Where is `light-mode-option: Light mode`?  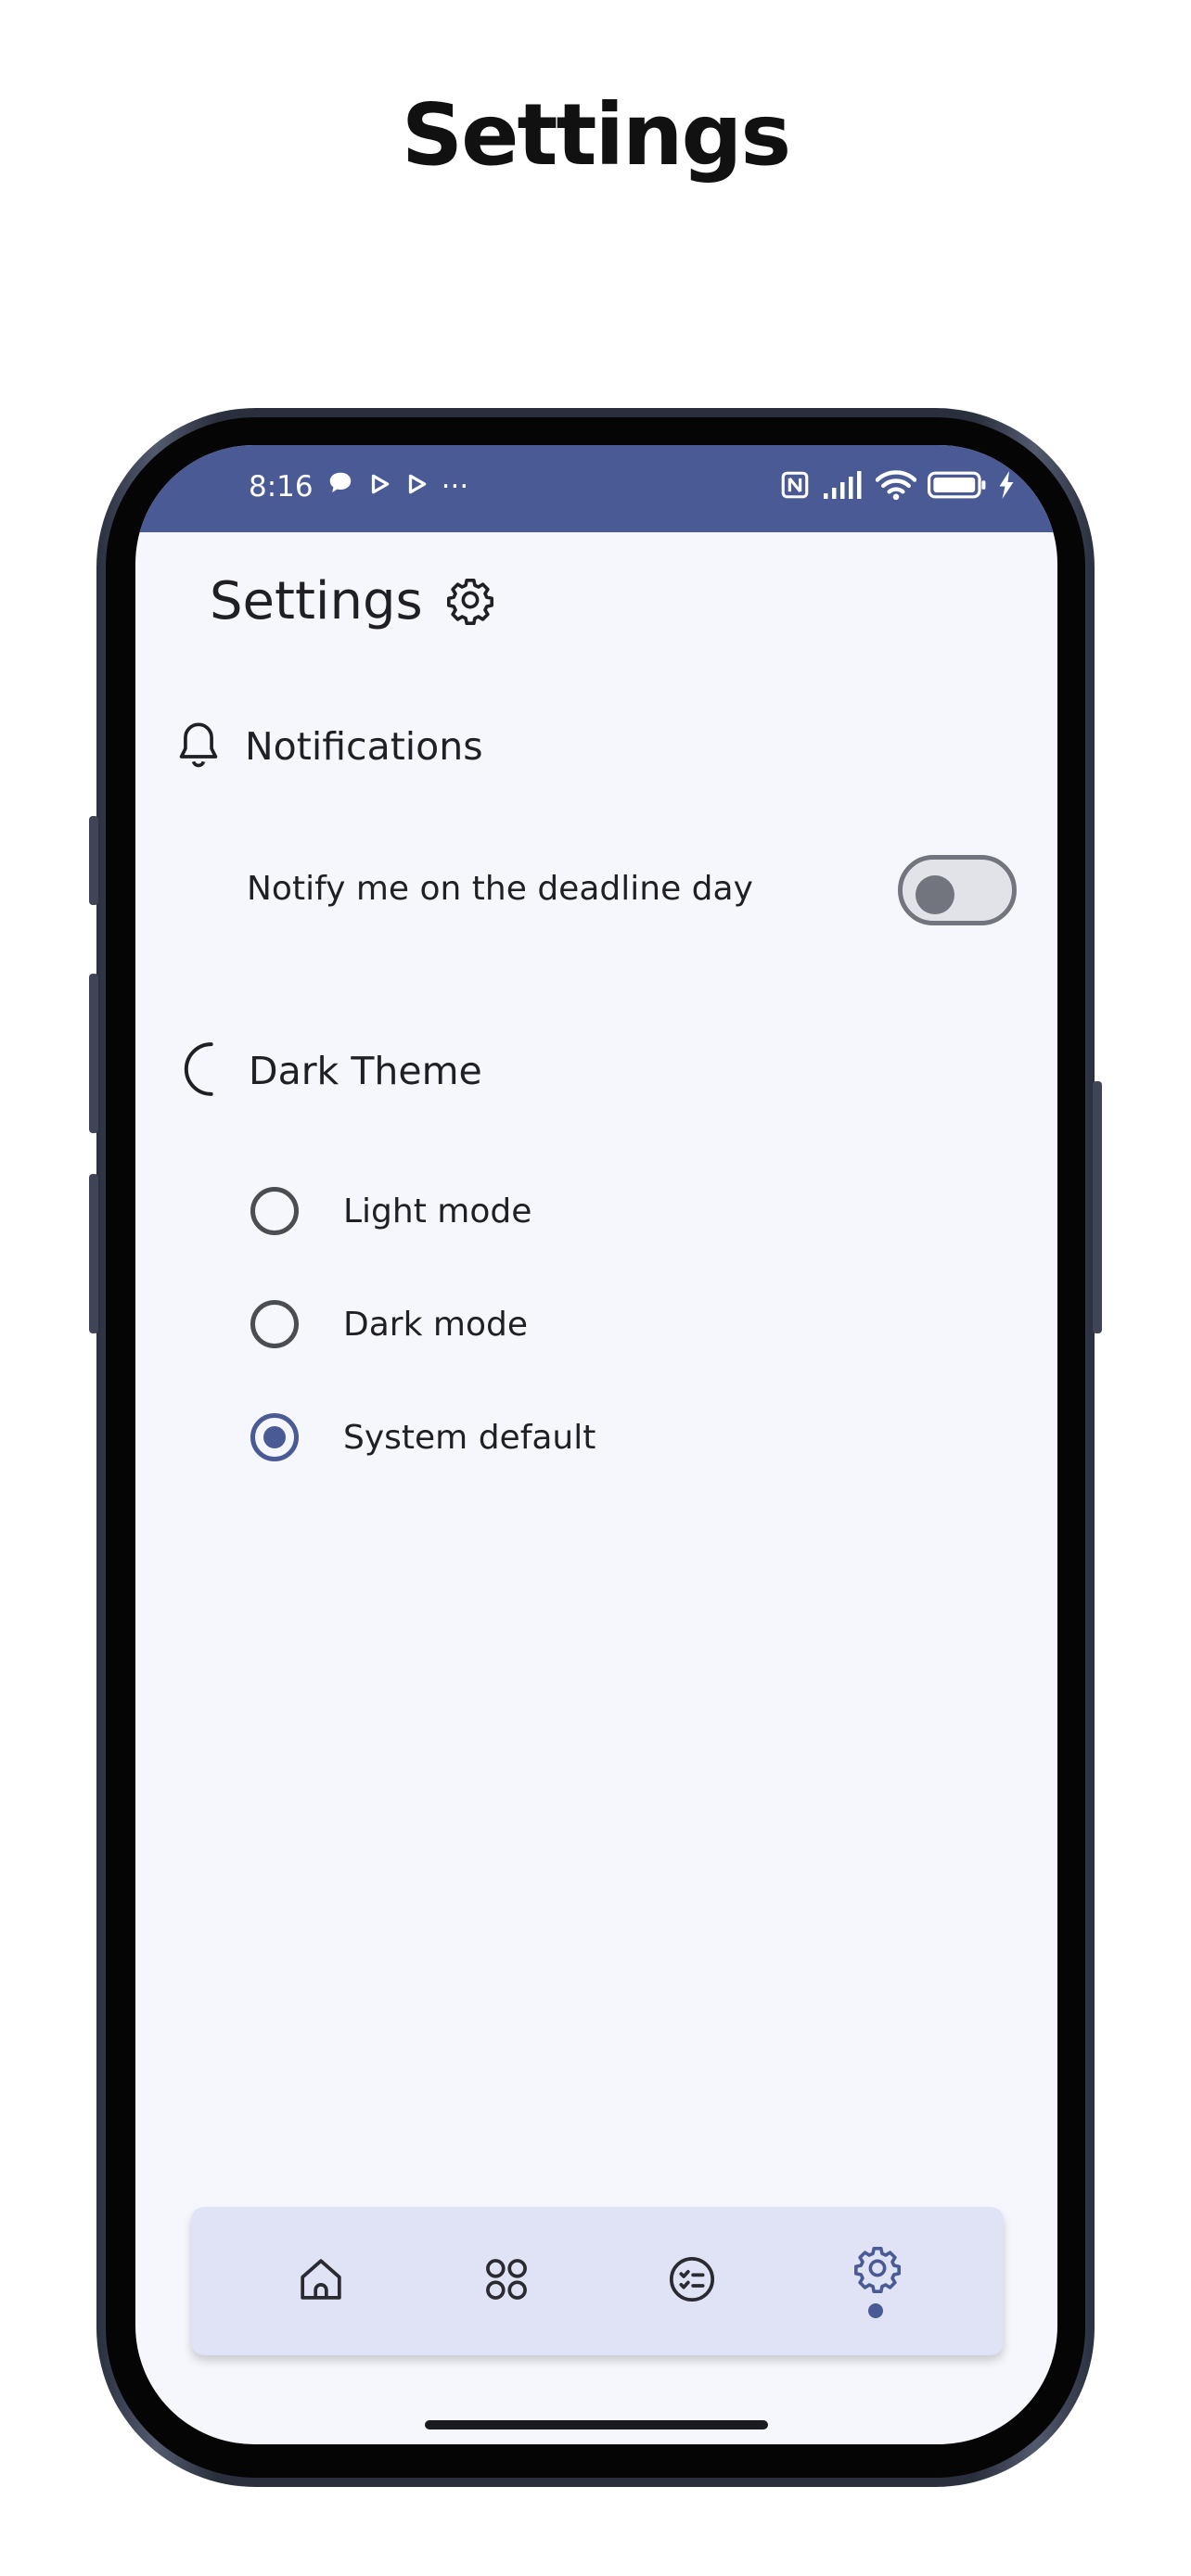
light-mode-option: Light mode is located at coordinates (390, 1211).